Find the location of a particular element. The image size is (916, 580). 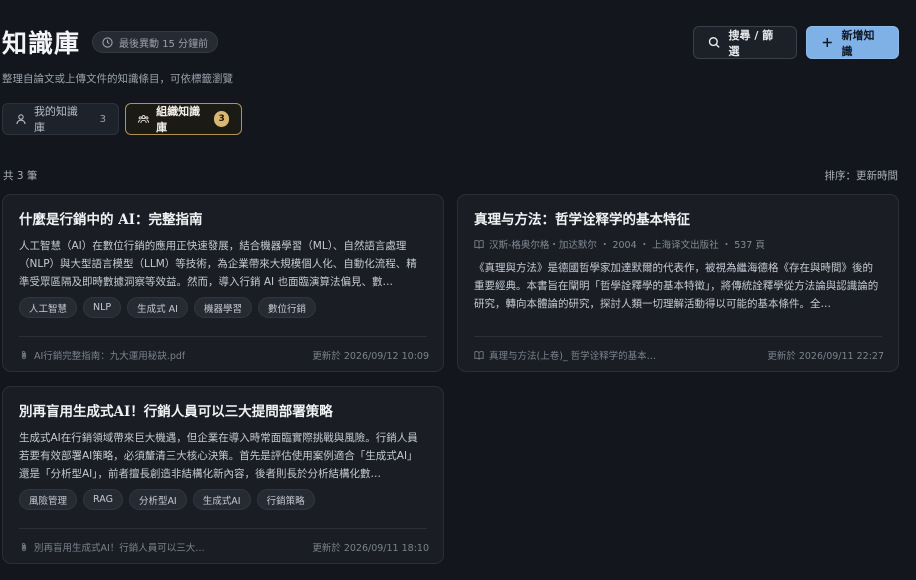

last-updated-badge: 最後異動 15 分鐘前 is located at coordinates (155, 42).